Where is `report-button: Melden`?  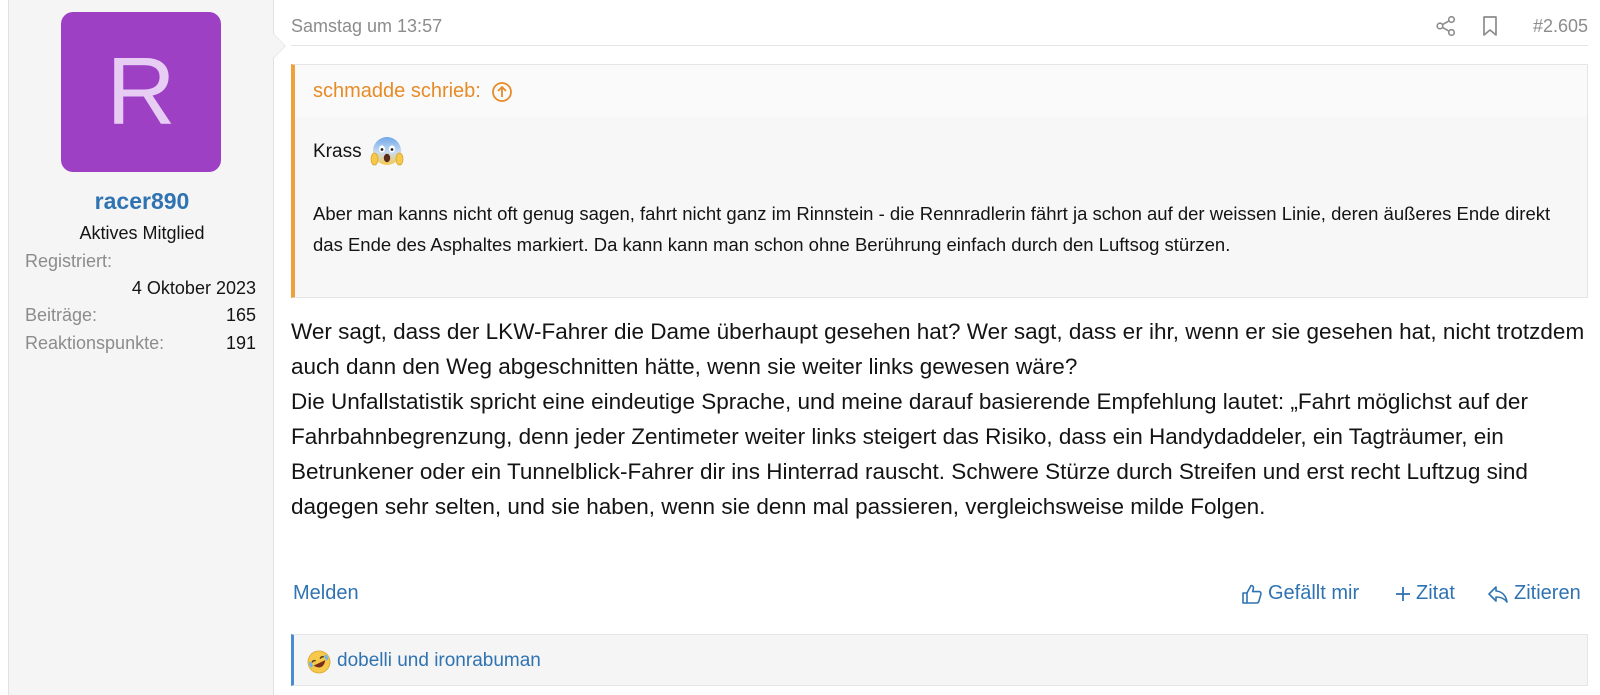
report-button: Melden is located at coordinates (326, 593).